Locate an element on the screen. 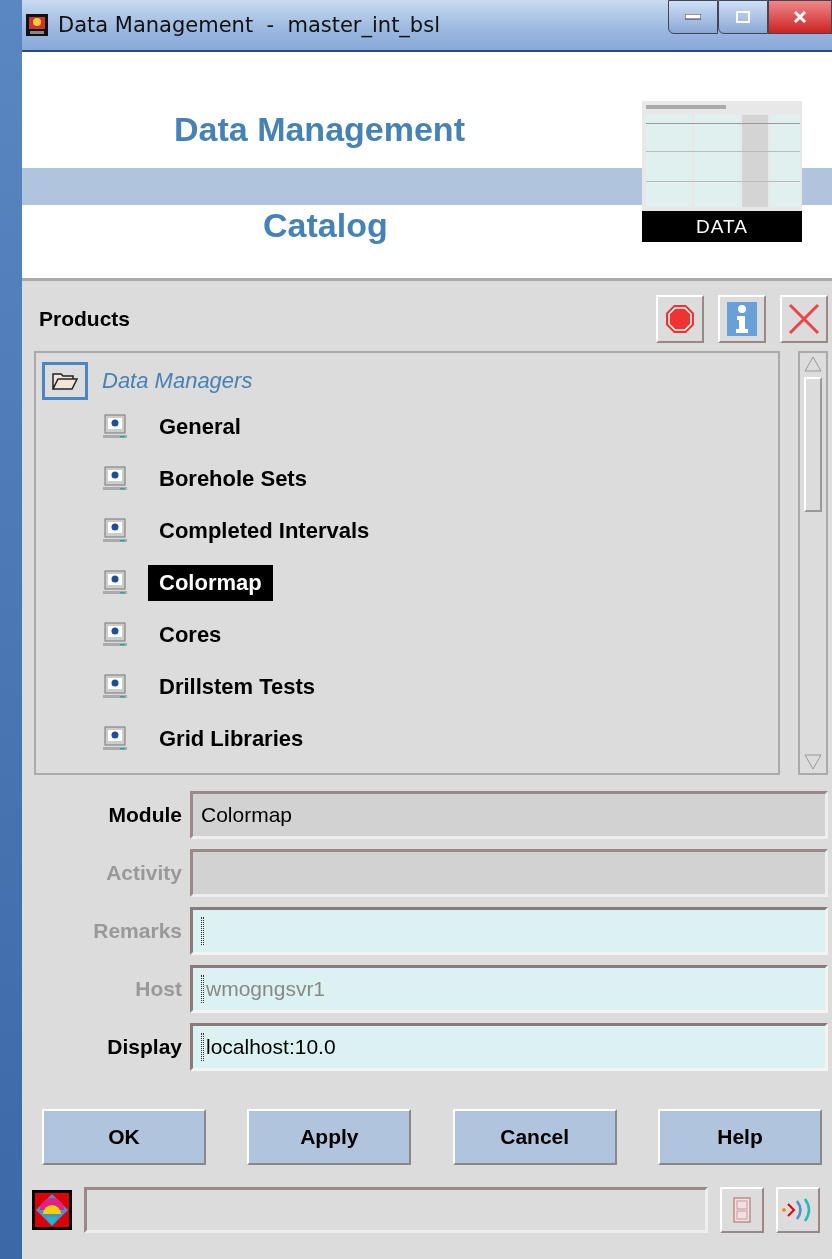 Image resolution: width=832 pixels, height=1259 pixels. products-label: Products is located at coordinates (84, 319).